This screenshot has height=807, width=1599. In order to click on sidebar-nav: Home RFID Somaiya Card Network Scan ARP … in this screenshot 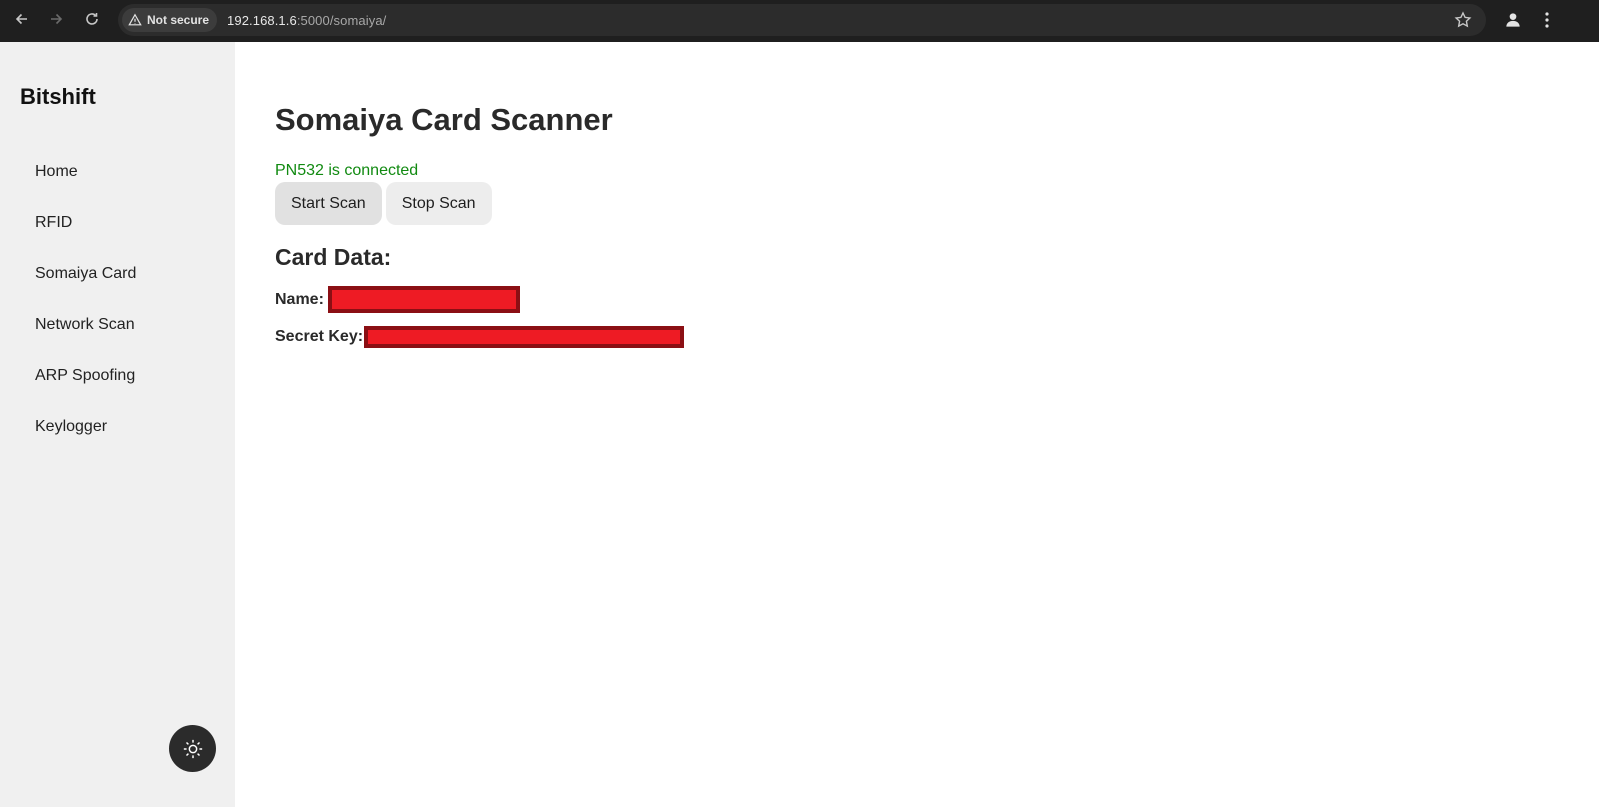, I will do `click(117, 299)`.